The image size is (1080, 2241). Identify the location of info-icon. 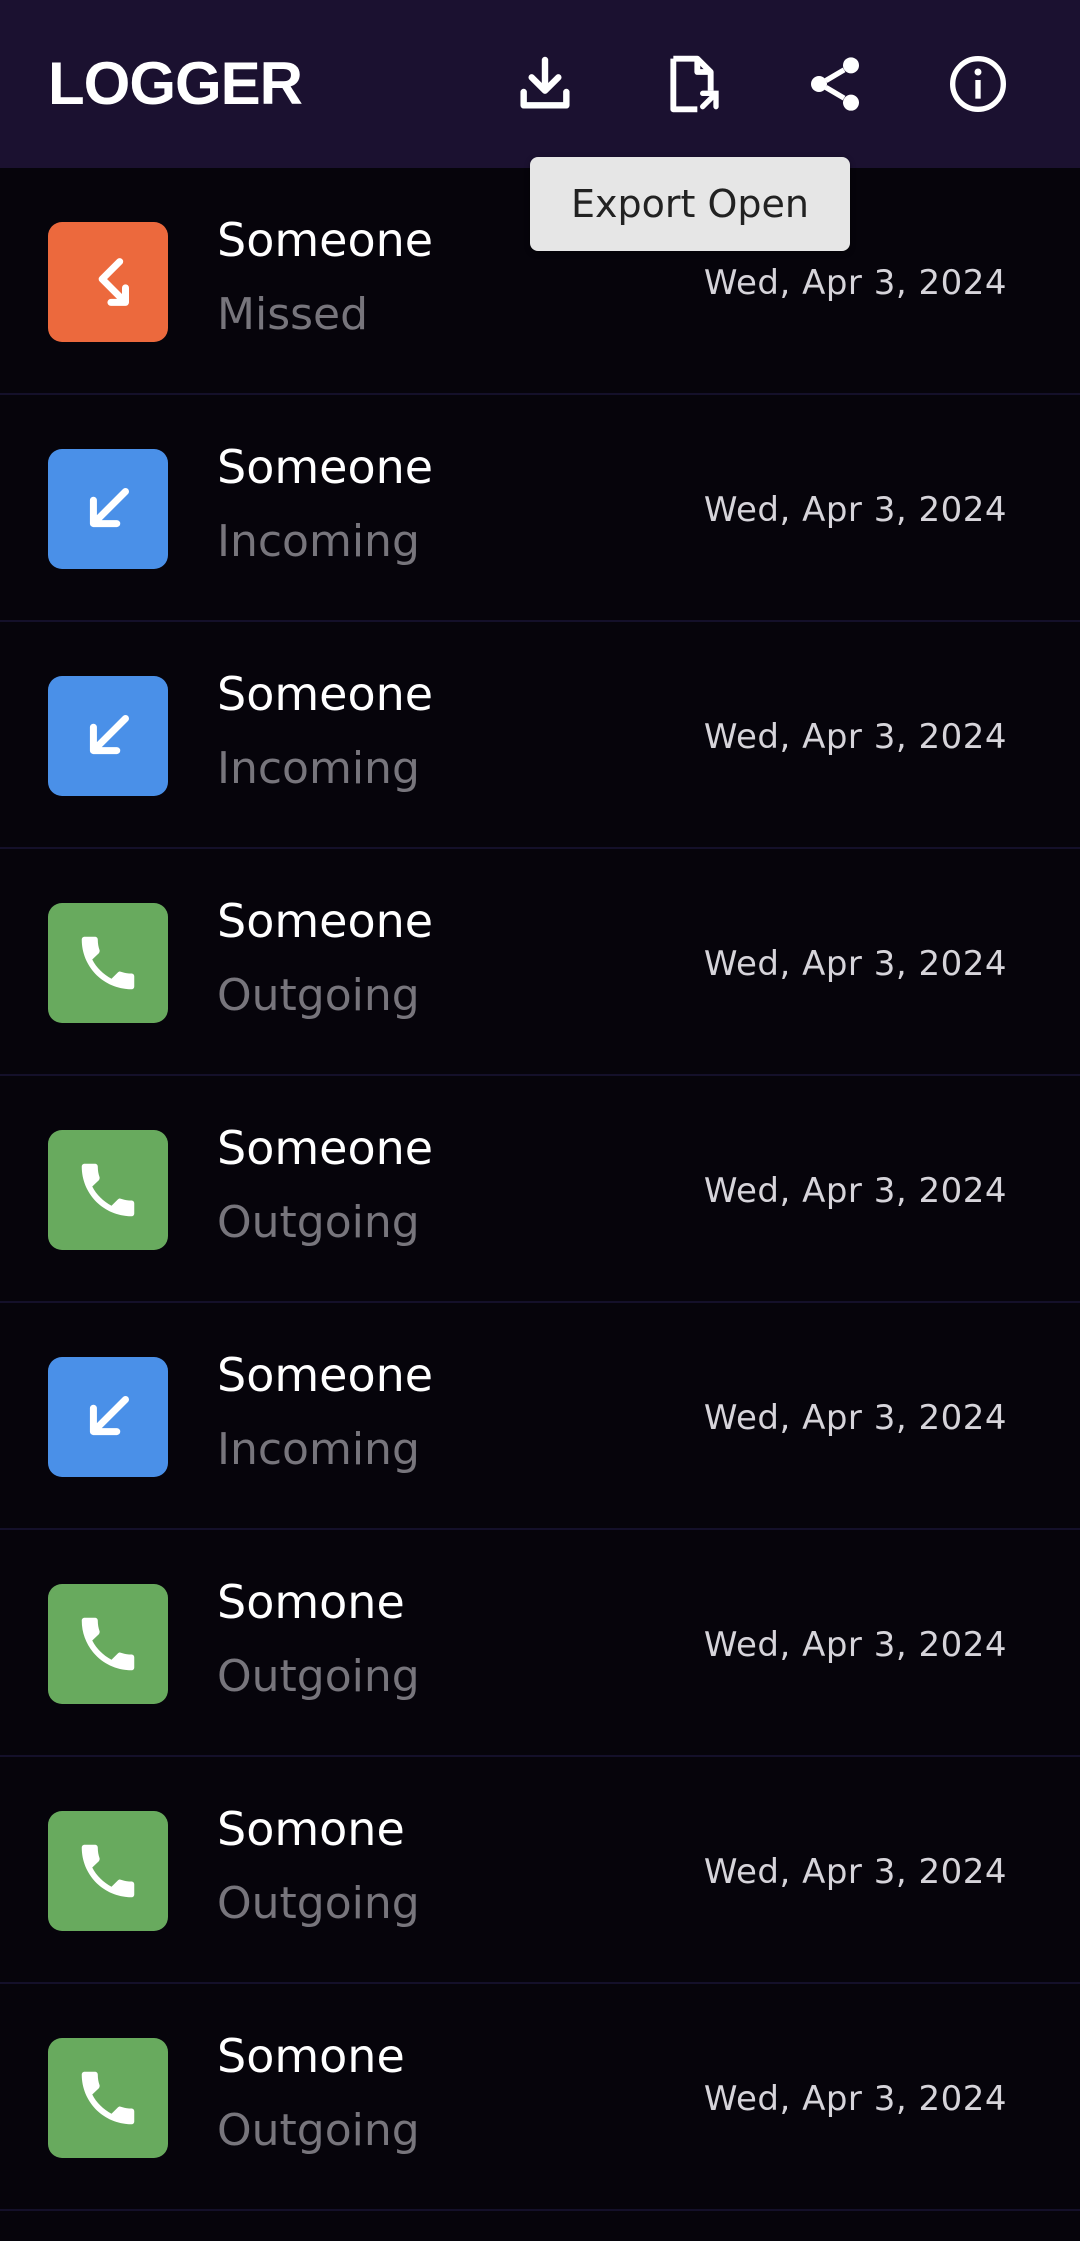
(978, 84).